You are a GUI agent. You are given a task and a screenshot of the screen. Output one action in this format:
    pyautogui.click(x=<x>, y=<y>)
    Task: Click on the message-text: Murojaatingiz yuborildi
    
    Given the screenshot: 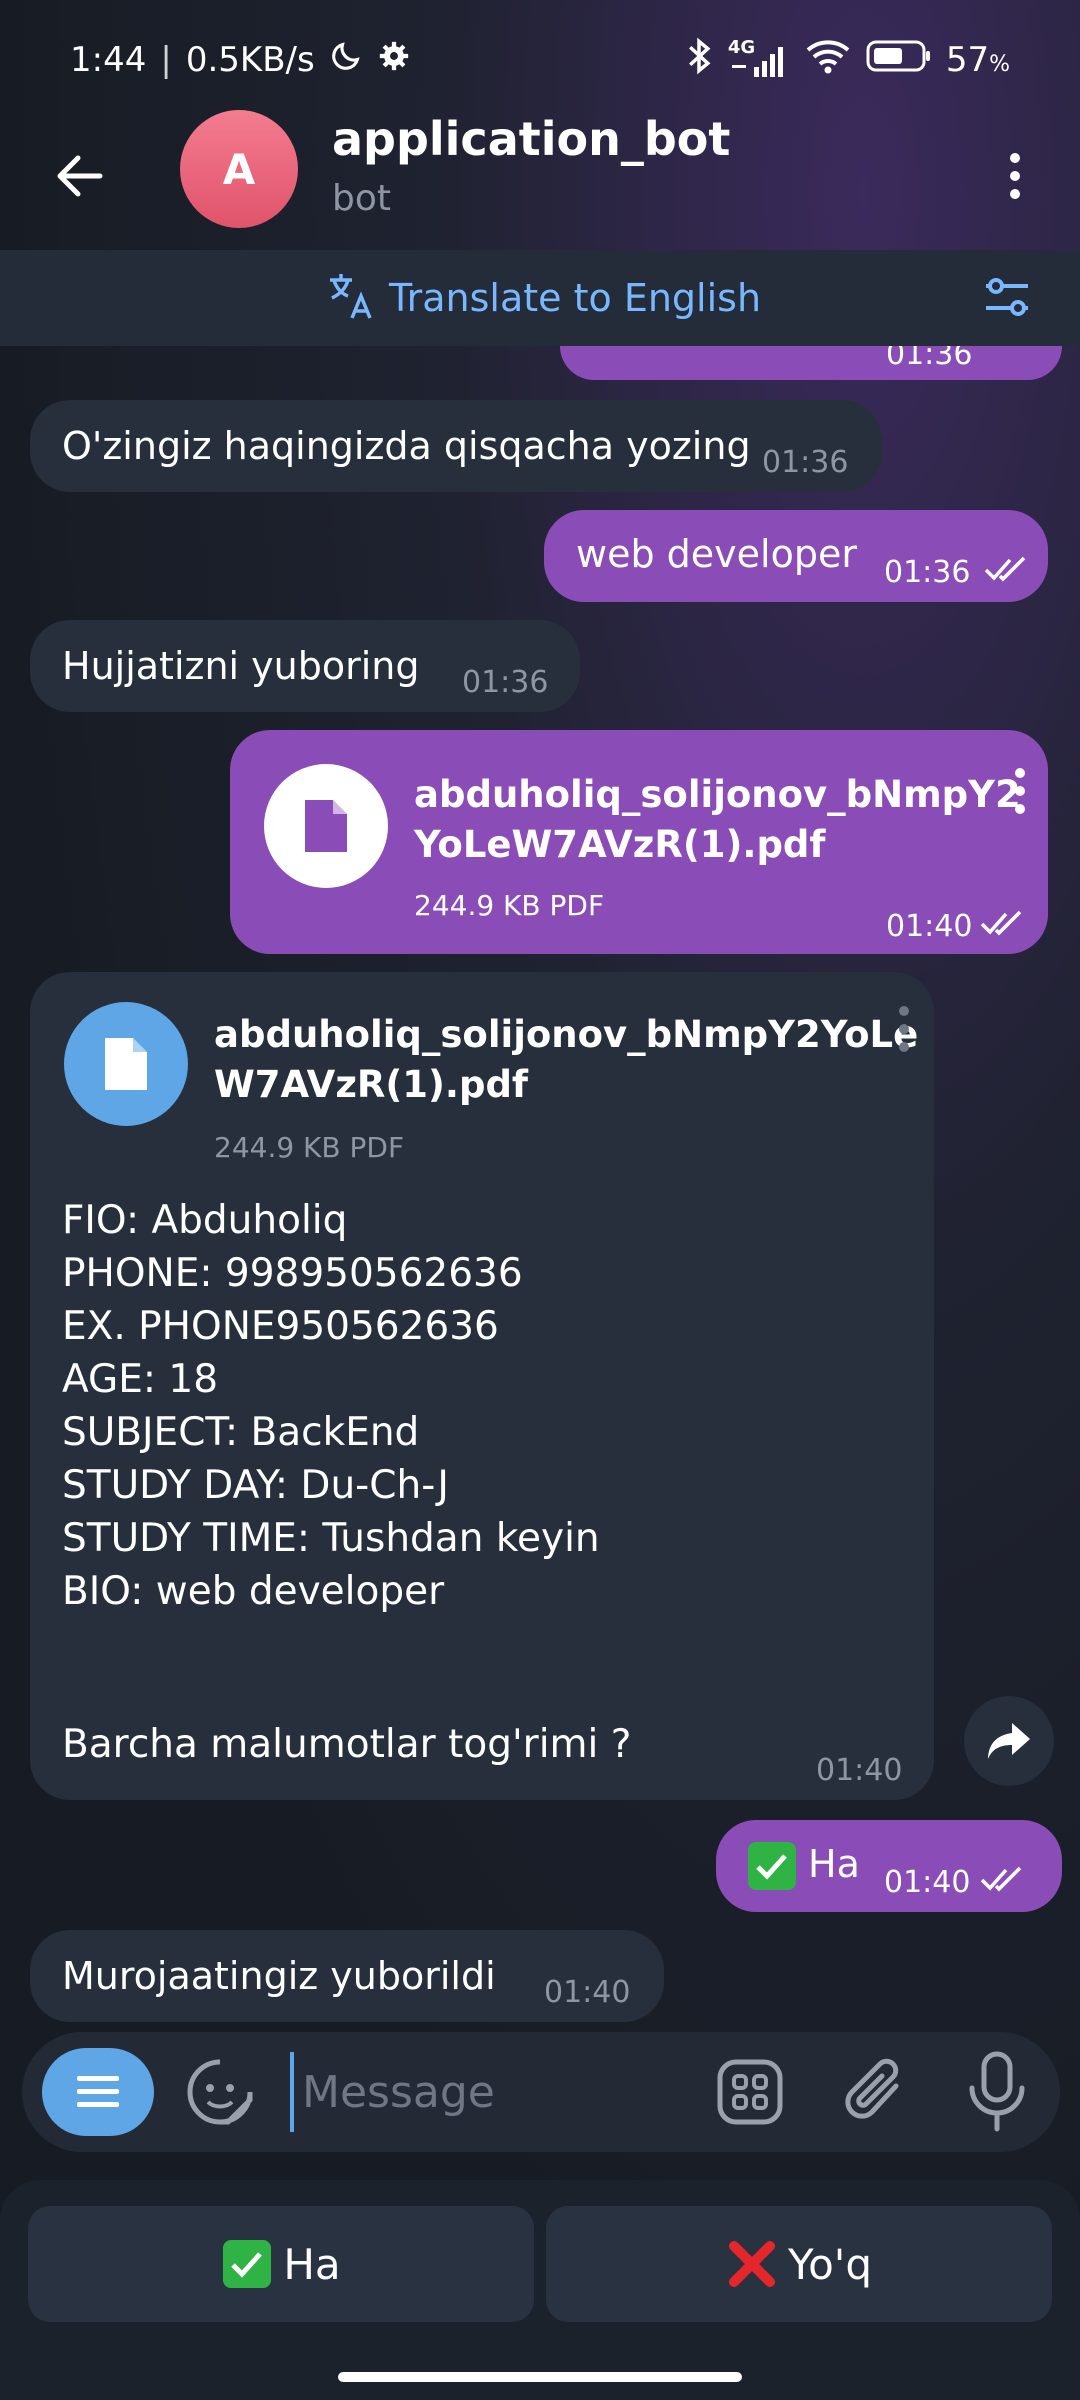 What is the action you would take?
    pyautogui.click(x=279, y=1976)
    